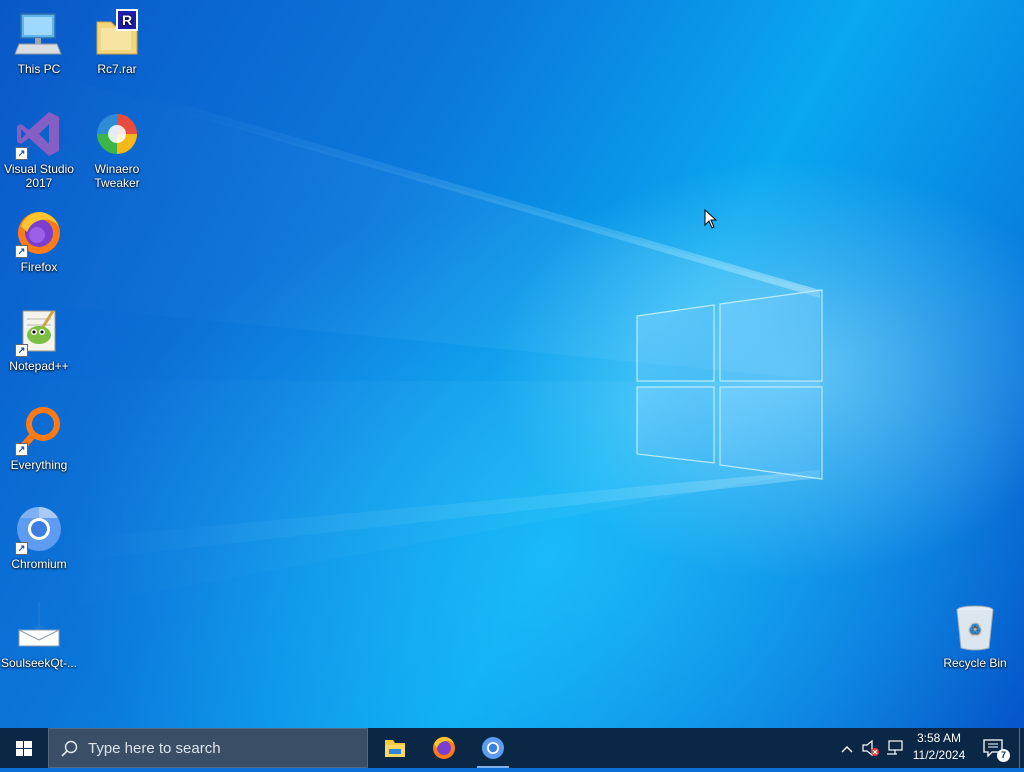 The image size is (1024, 772). I want to click on tray-overflow-button, so click(847, 748).